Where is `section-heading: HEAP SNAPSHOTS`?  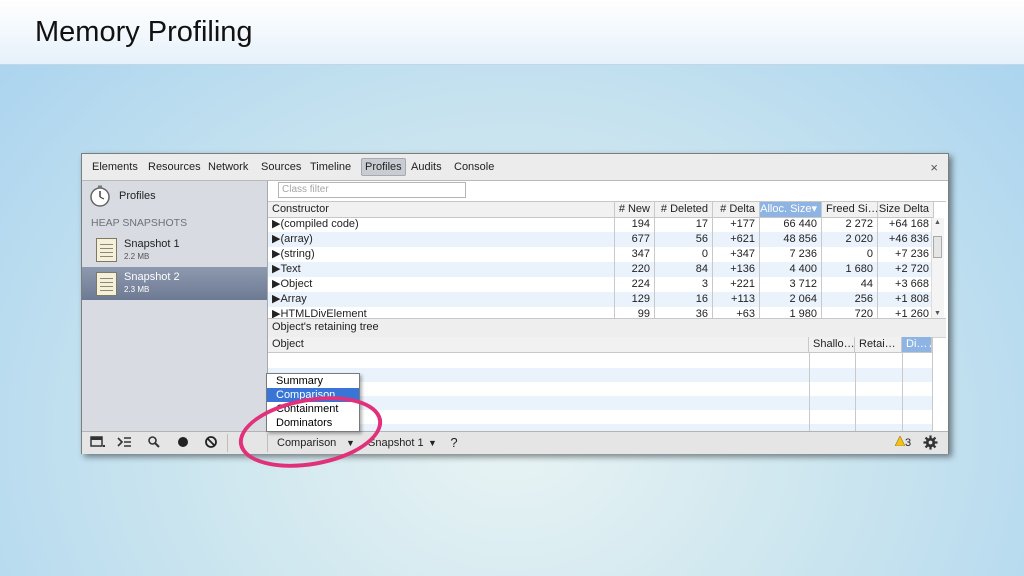 section-heading: HEAP SNAPSHOTS is located at coordinates (139, 223).